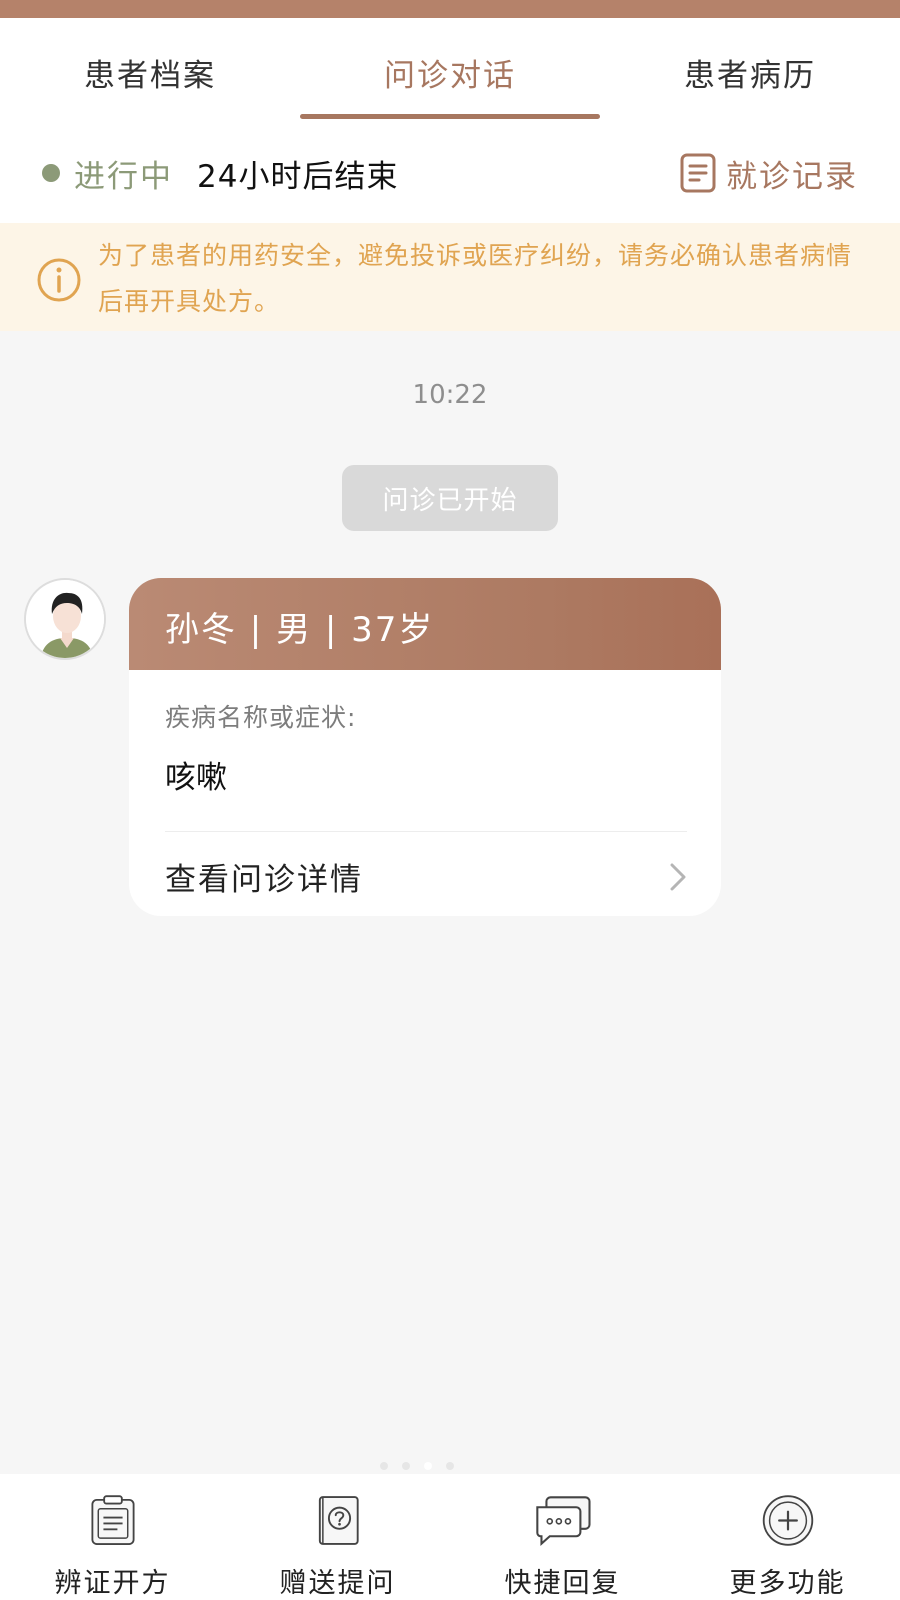 The width and height of the screenshot is (900, 1600). What do you see at coordinates (337, 1583) in the screenshot?
I see `bottom-item-label: 赠送提问` at bounding box center [337, 1583].